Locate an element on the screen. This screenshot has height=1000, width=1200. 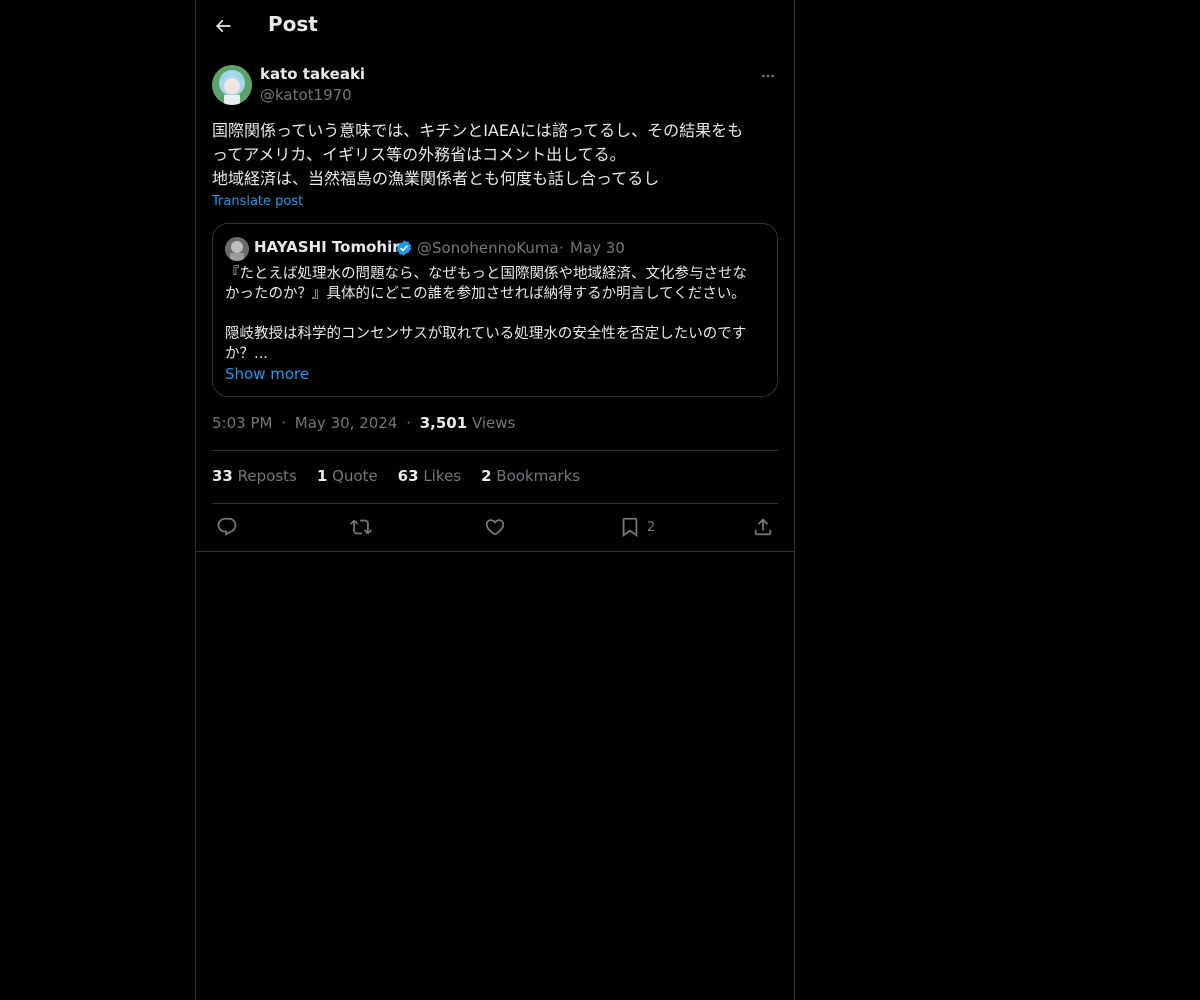
bookmarks-label: Bookmarks is located at coordinates (538, 476).